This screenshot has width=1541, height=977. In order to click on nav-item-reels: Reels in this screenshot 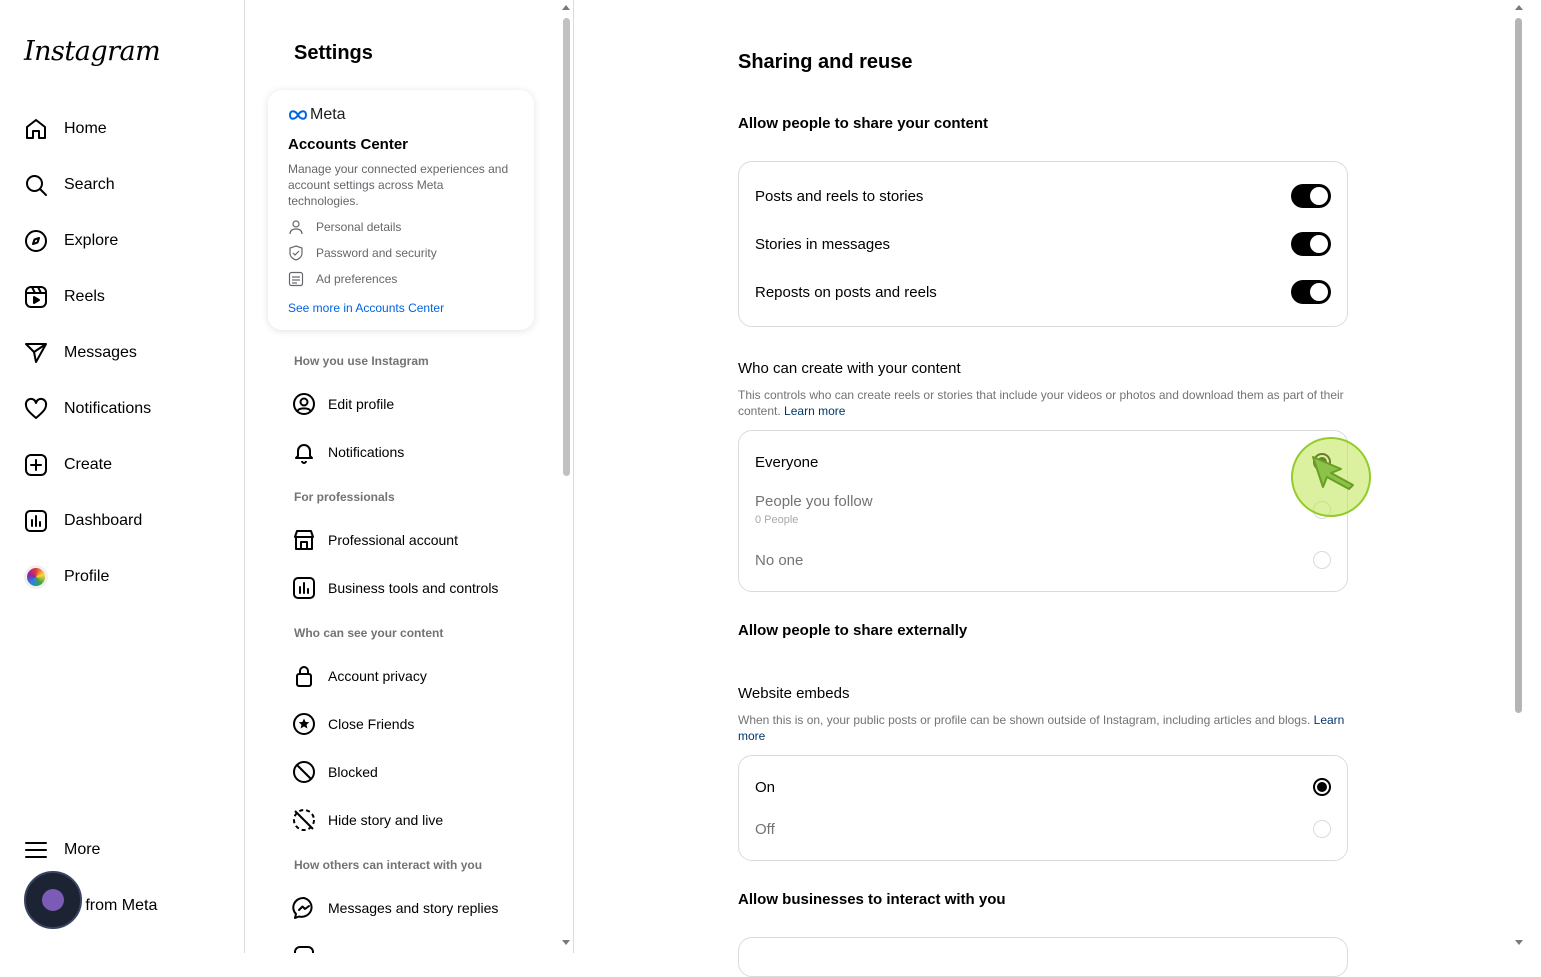, I will do `click(124, 297)`.